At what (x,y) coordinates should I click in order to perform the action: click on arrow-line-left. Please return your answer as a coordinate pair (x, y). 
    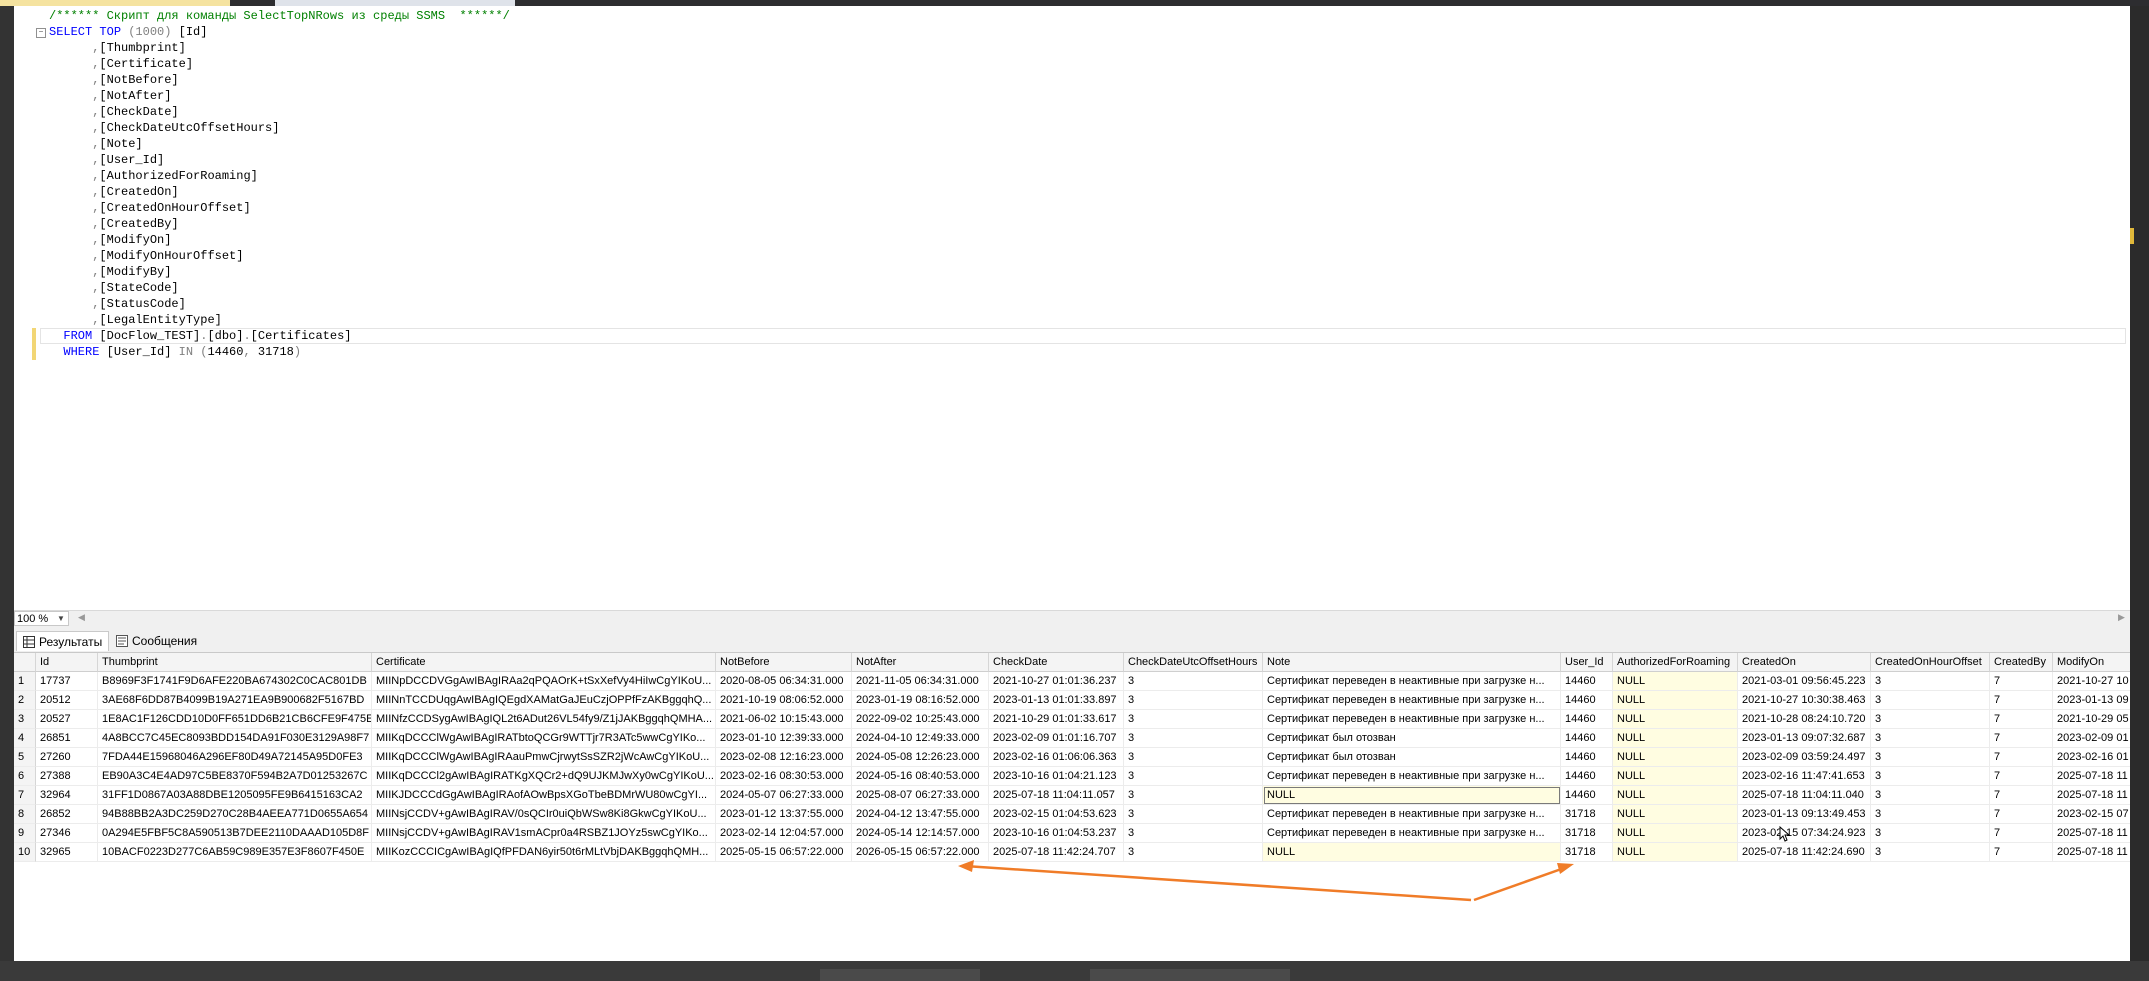
    Looking at the image, I should click on (1218, 883).